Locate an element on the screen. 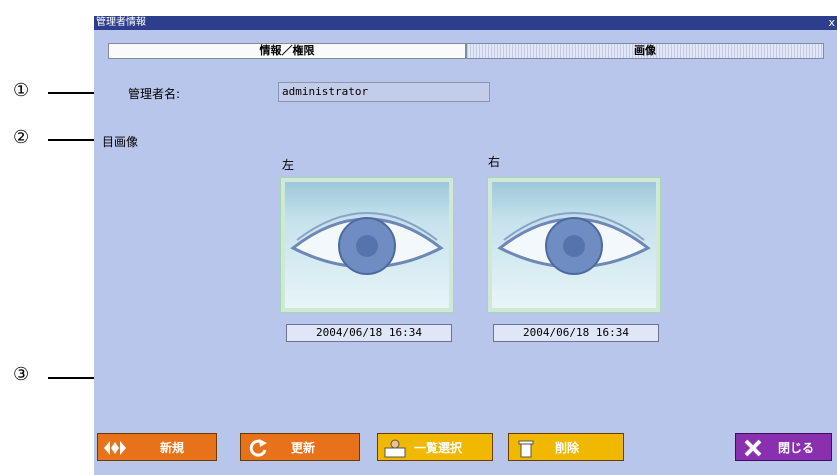 Image resolution: width=837 pixels, height=475 pixels. delete-button: 削除 is located at coordinates (566, 447).